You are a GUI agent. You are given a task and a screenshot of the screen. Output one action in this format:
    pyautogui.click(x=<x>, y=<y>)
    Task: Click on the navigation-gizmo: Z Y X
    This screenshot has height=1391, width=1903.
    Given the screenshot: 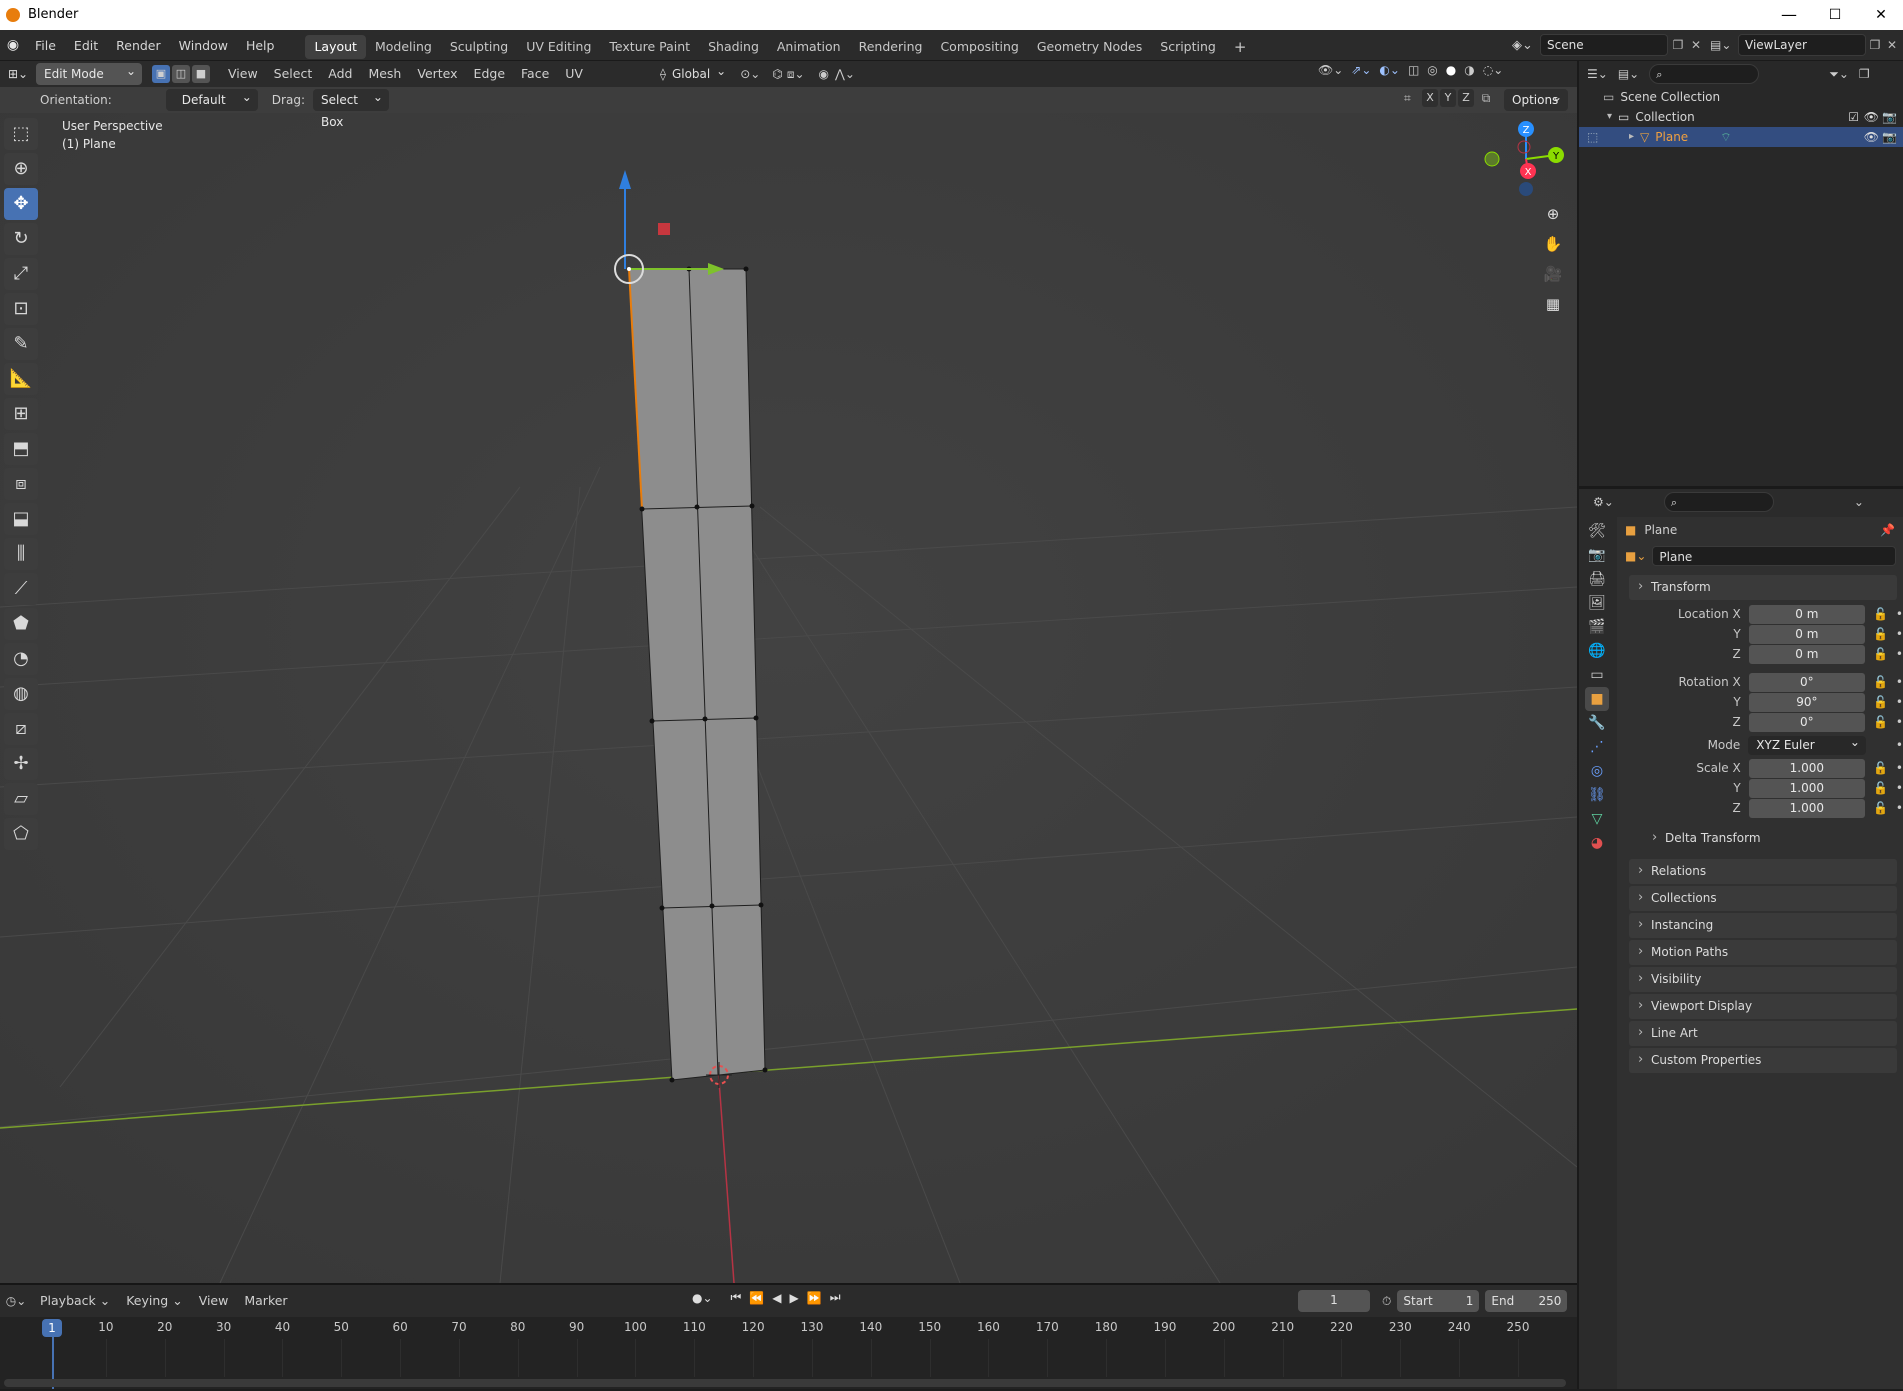 What is the action you would take?
    pyautogui.click(x=1524, y=157)
    